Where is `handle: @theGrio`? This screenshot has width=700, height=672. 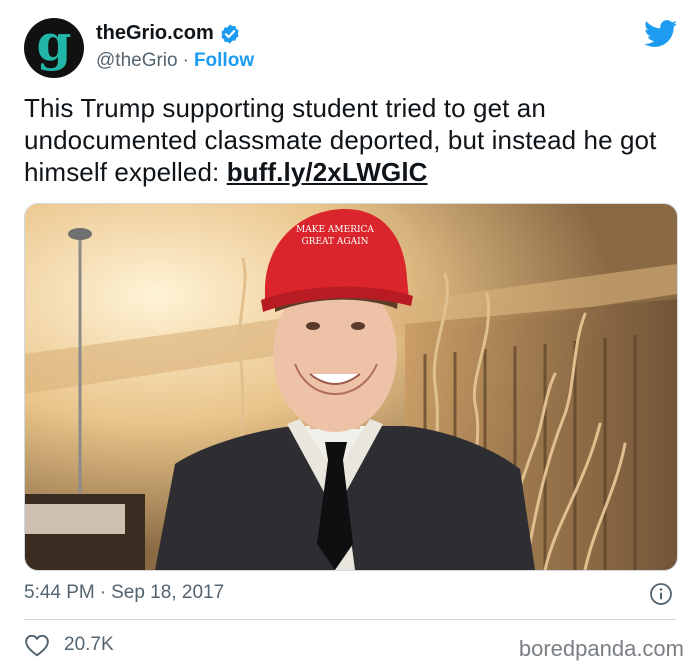 handle: @theGrio is located at coordinates (137, 61).